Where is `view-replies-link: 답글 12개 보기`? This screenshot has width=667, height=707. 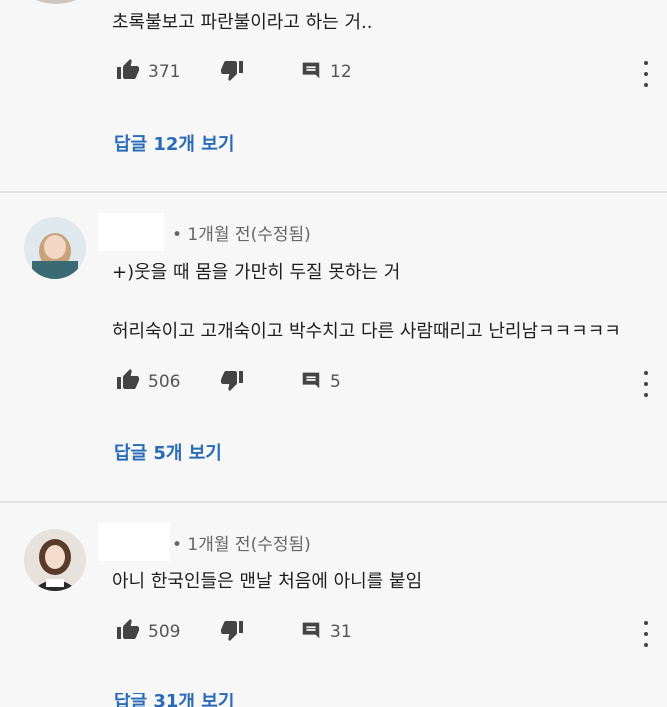 view-replies-link: 답글 12개 보기 is located at coordinates (174, 143).